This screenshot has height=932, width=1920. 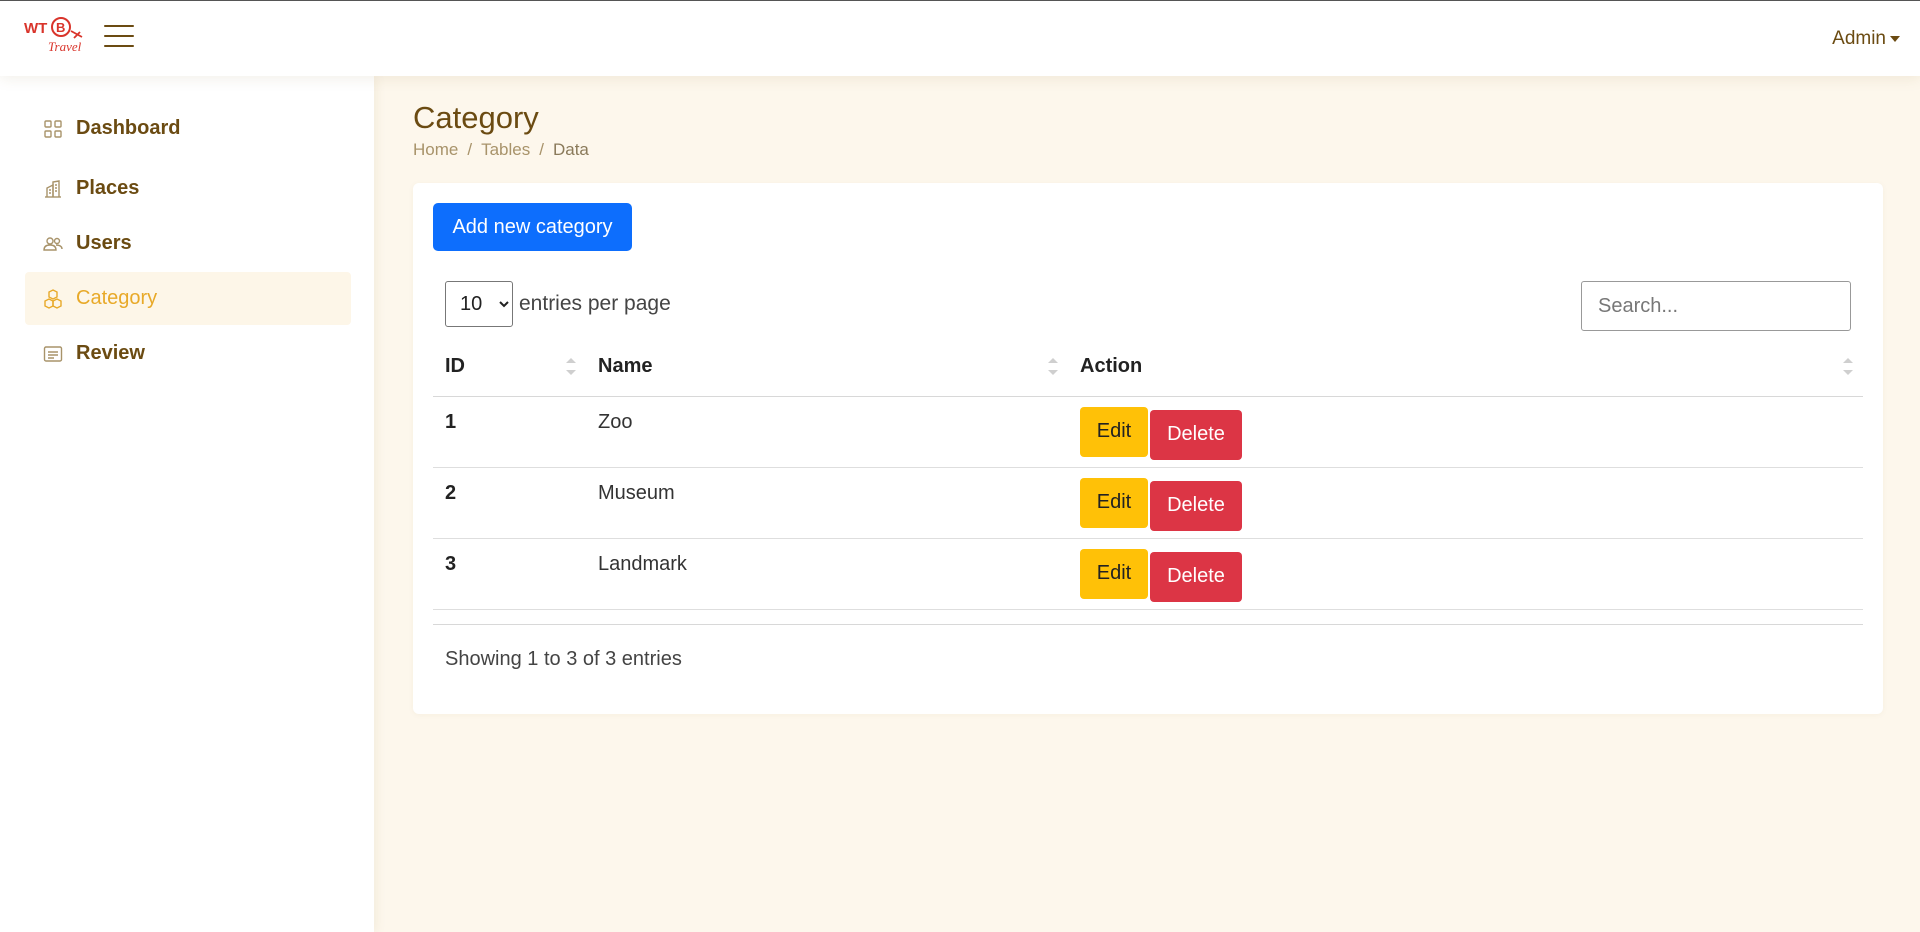 I want to click on breadcrumb-home-link: Home, so click(x=435, y=149).